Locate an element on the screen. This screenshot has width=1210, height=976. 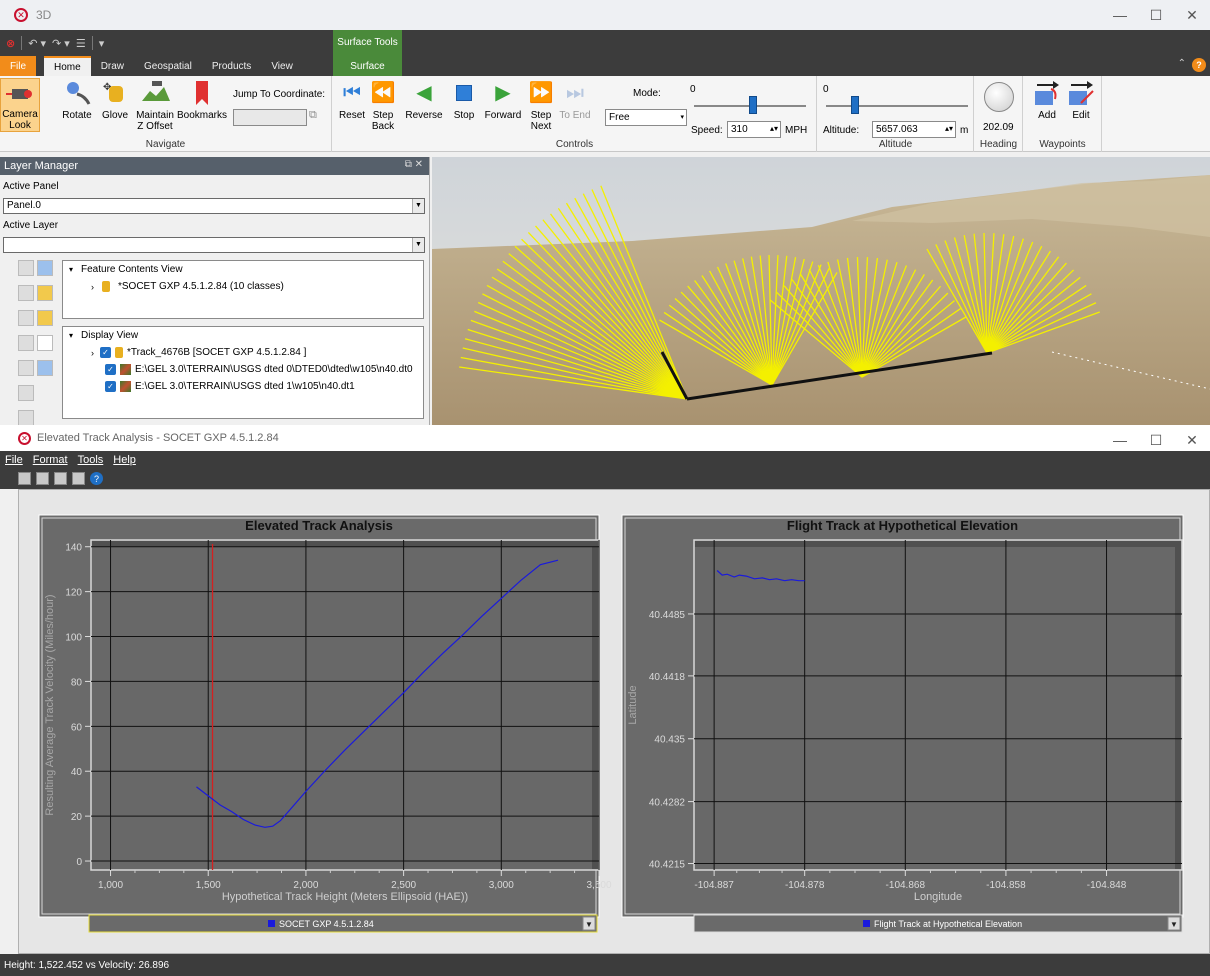
menu-format: Format is located at coordinates (50, 460).